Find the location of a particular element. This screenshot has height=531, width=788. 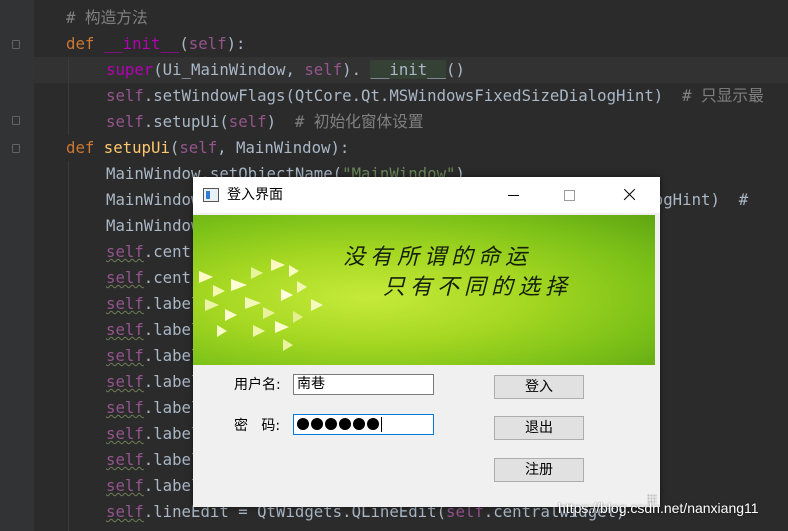

code-line: def setupUi(self, MainWindow): is located at coordinates (207, 148).